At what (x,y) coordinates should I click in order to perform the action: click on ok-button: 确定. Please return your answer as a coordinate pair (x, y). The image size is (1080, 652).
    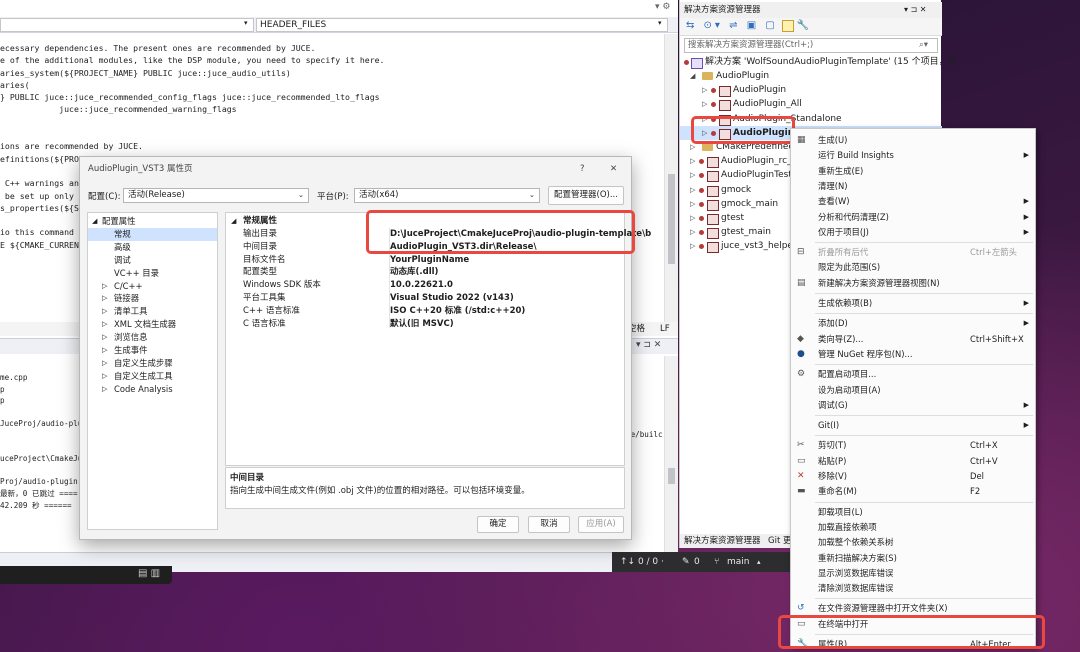
    Looking at the image, I should click on (498, 524).